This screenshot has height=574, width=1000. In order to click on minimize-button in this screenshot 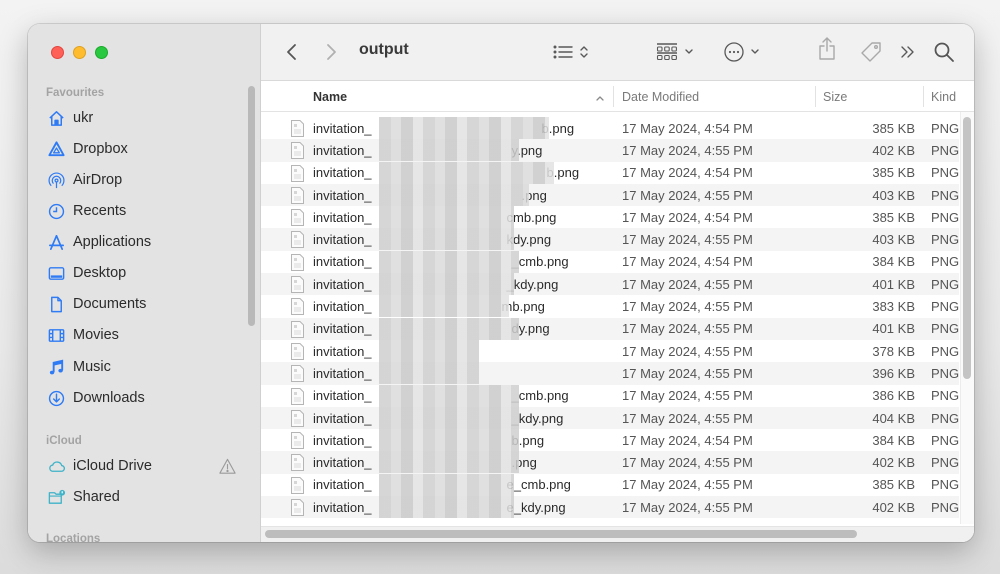, I will do `click(79, 52)`.